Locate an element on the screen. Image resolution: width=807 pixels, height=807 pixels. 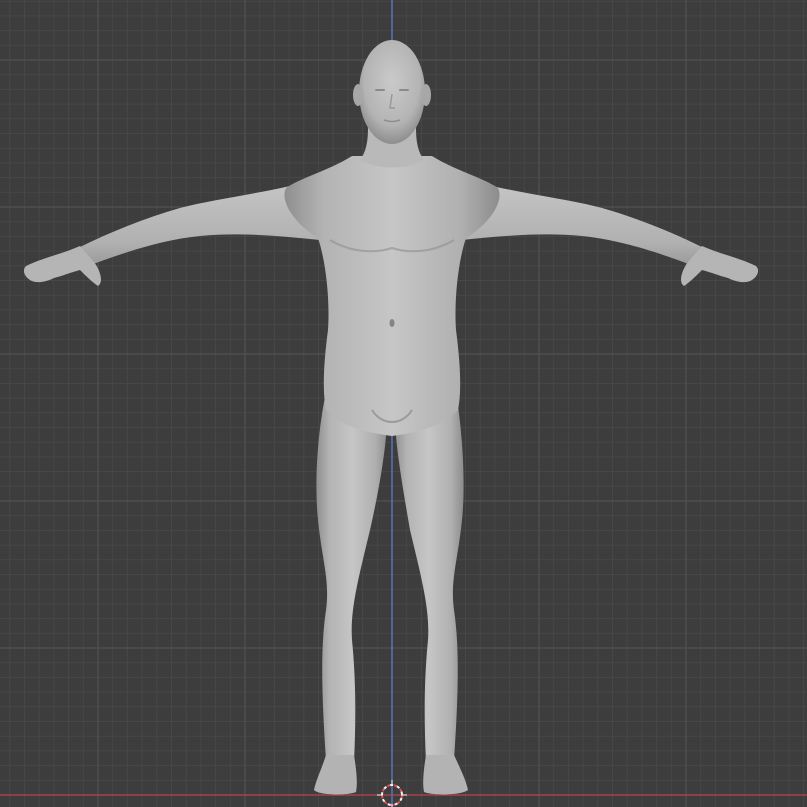
right-ear is located at coordinates (426, 95).